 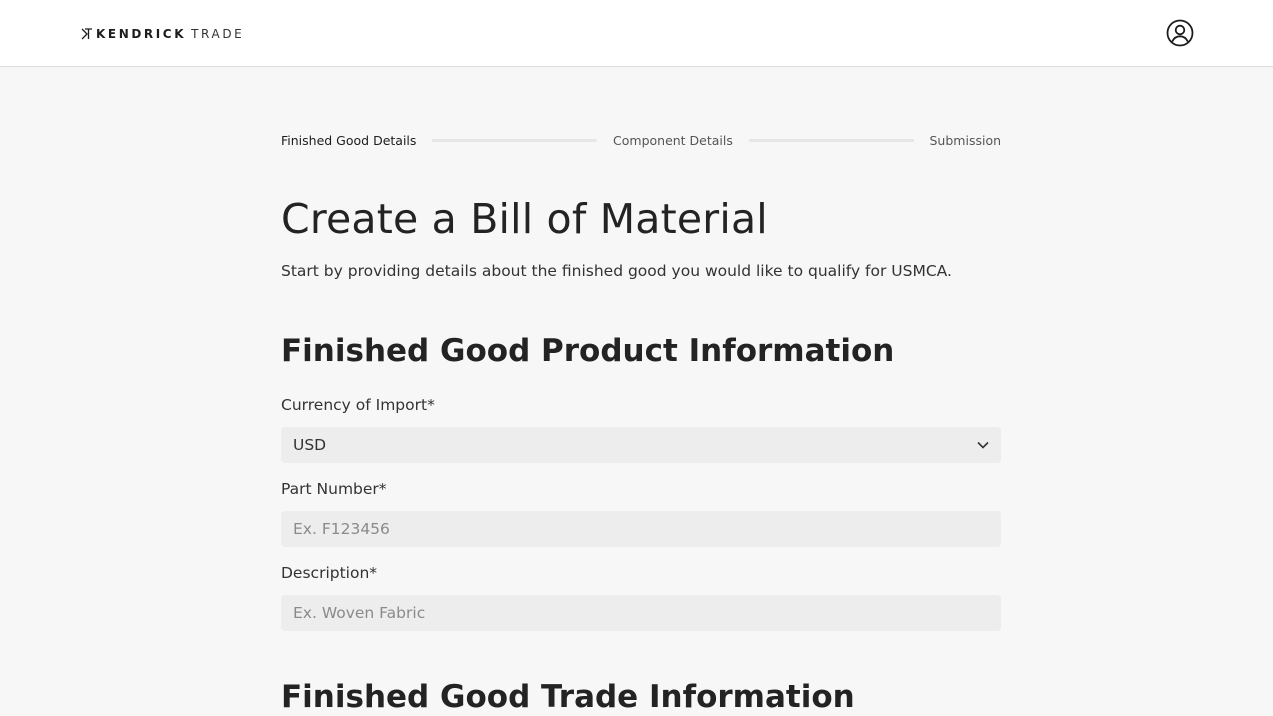 What do you see at coordinates (141, 34) in the screenshot?
I see `logo-text-bold: KENDRICK` at bounding box center [141, 34].